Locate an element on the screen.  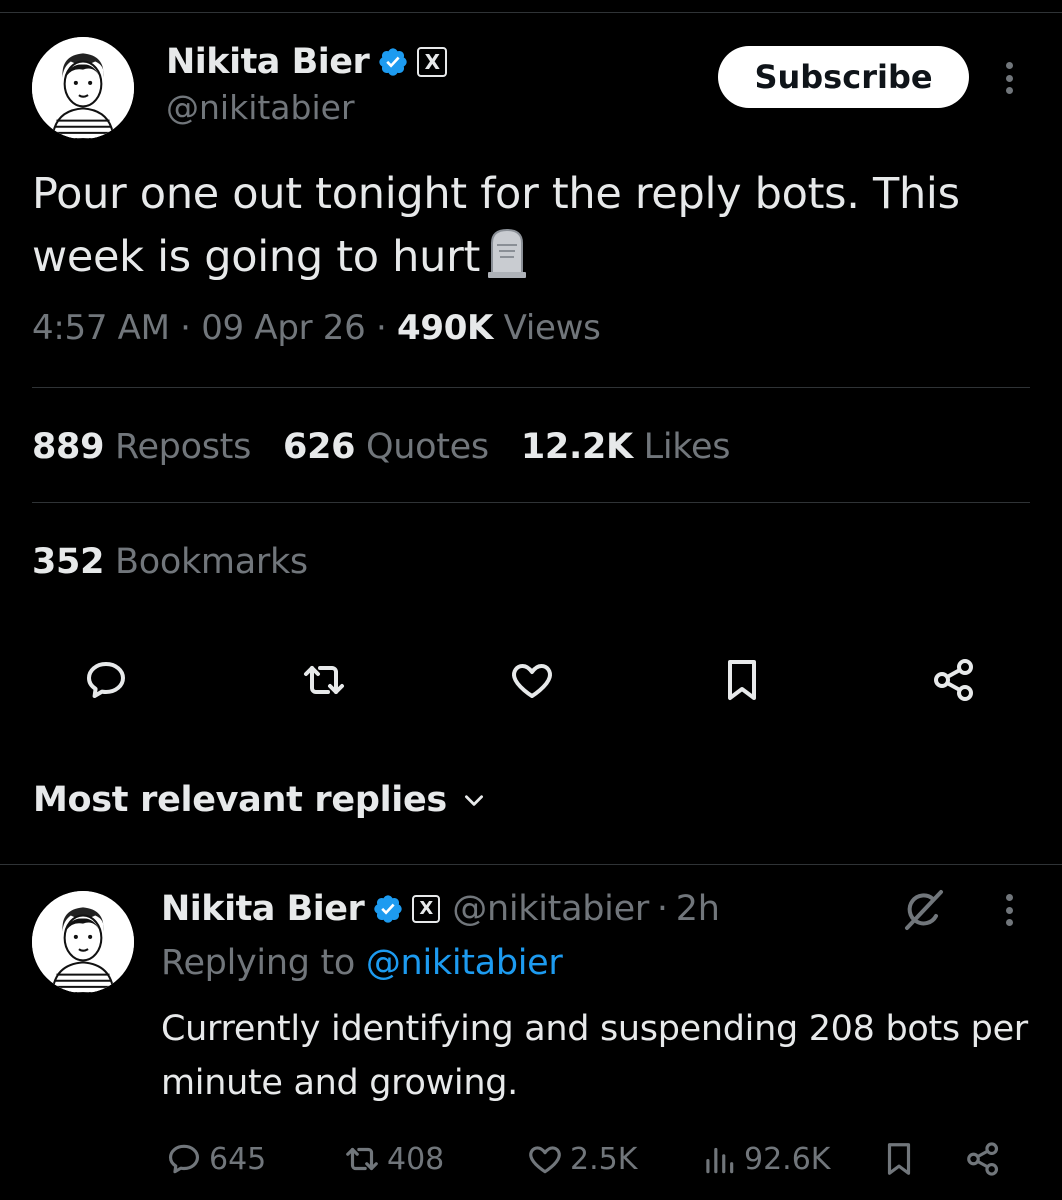
reply-share-button is located at coordinates (983, 1159).